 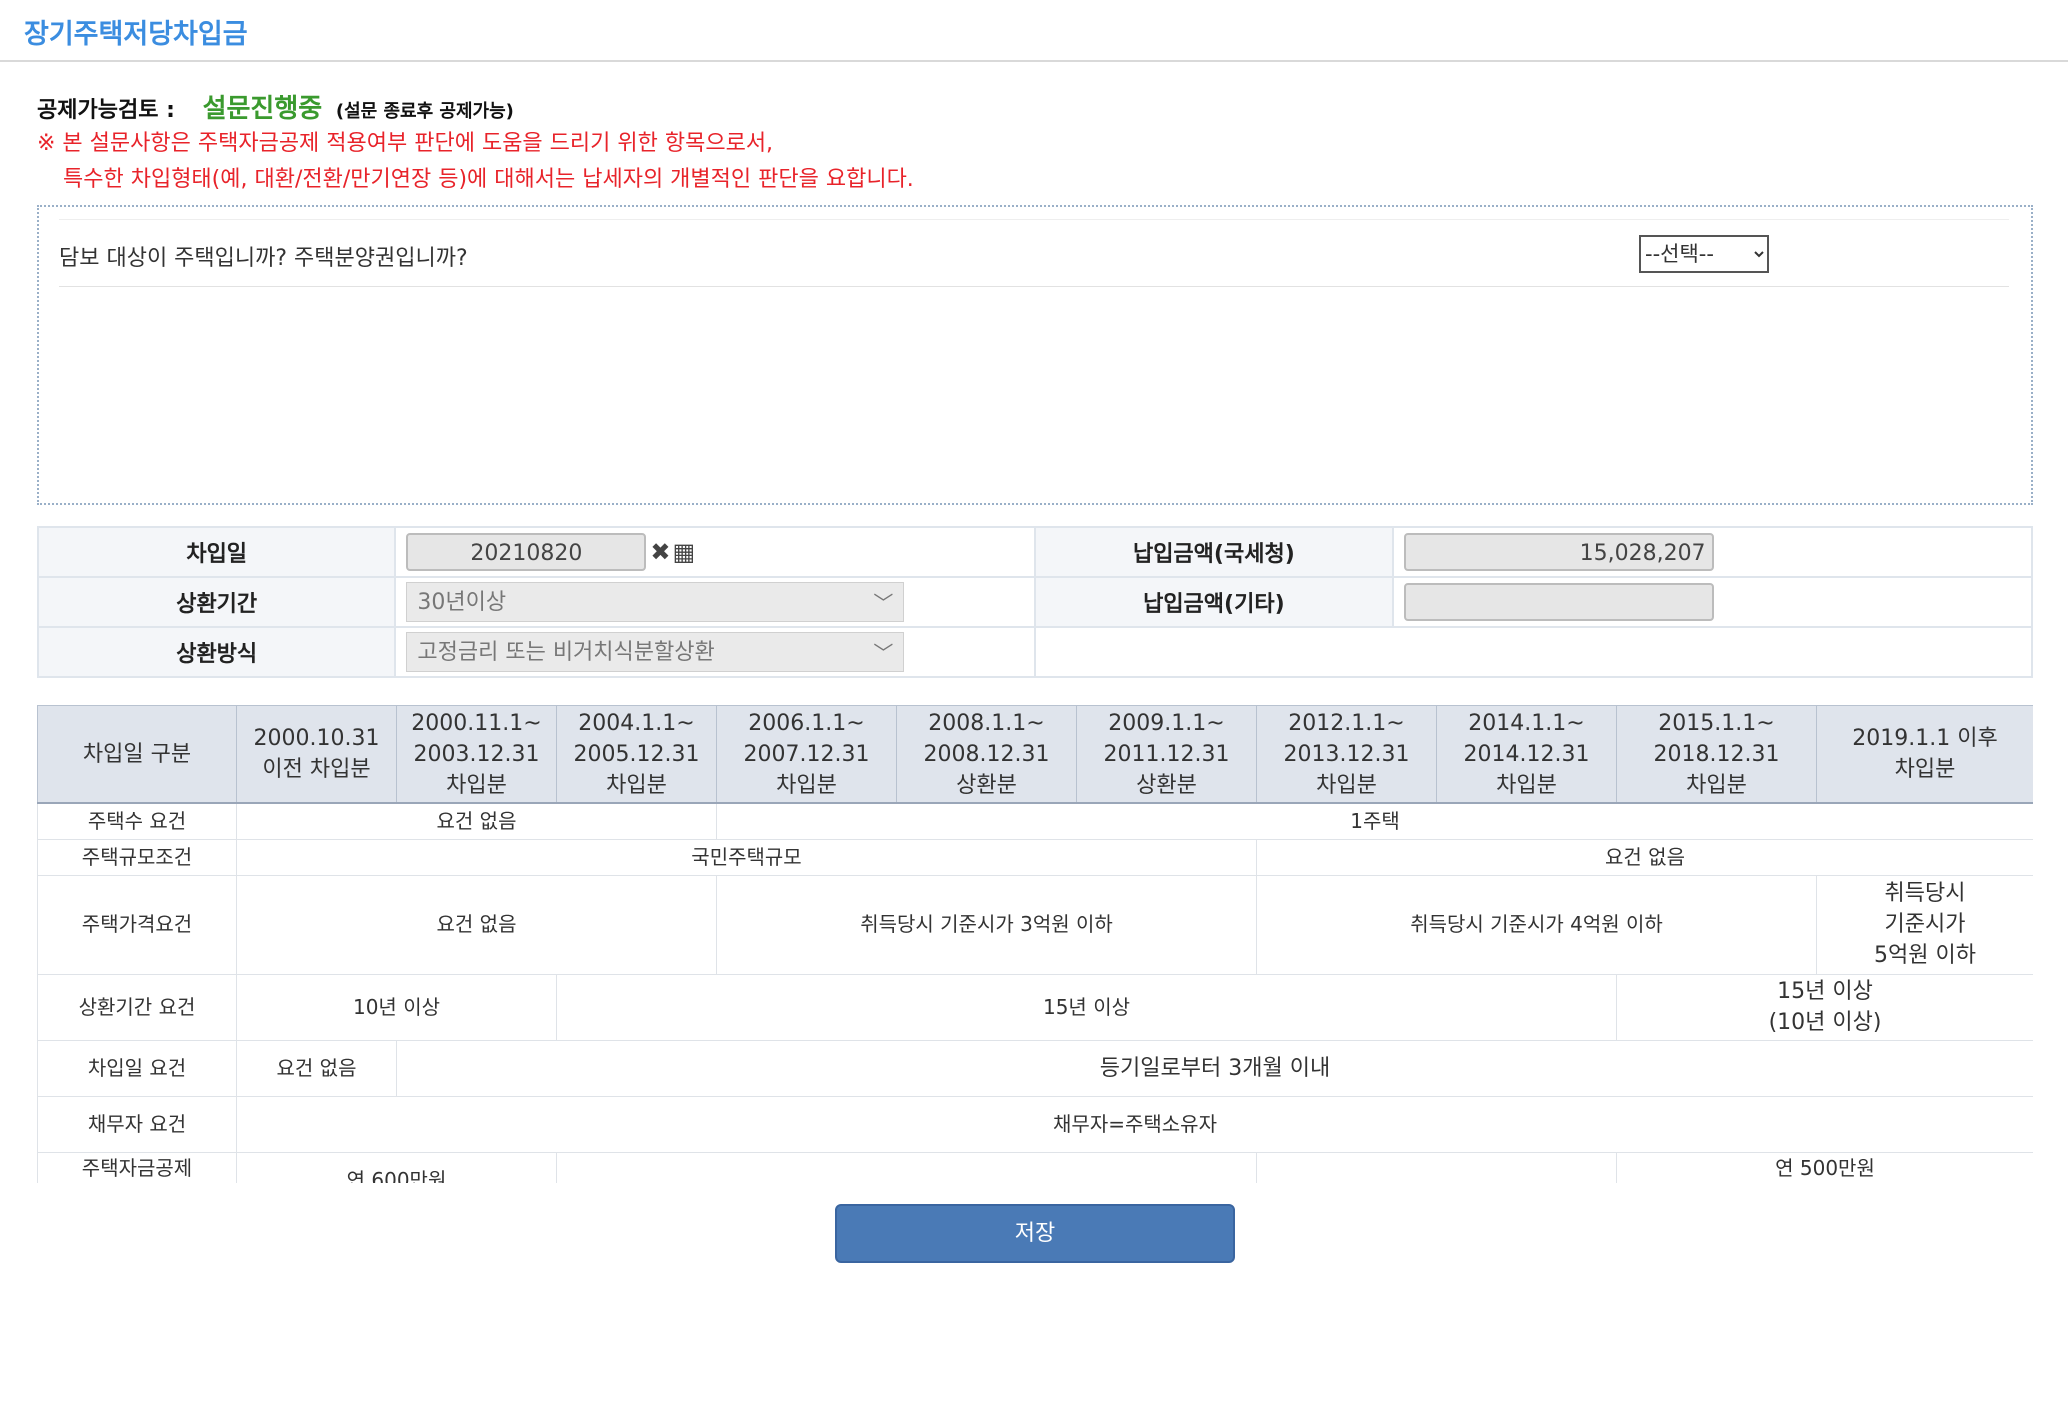 I want to click on row-label: 상환기간 요건, so click(x=137, y=1007).